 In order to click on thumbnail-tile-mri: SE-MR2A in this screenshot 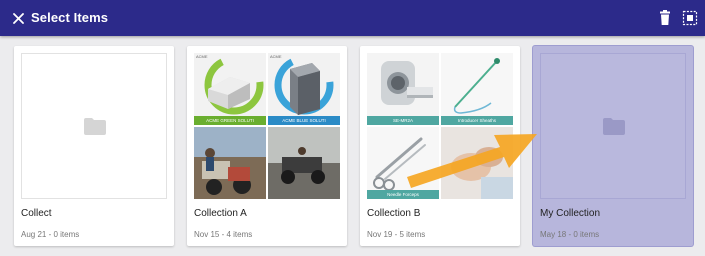, I will do `click(403, 89)`.